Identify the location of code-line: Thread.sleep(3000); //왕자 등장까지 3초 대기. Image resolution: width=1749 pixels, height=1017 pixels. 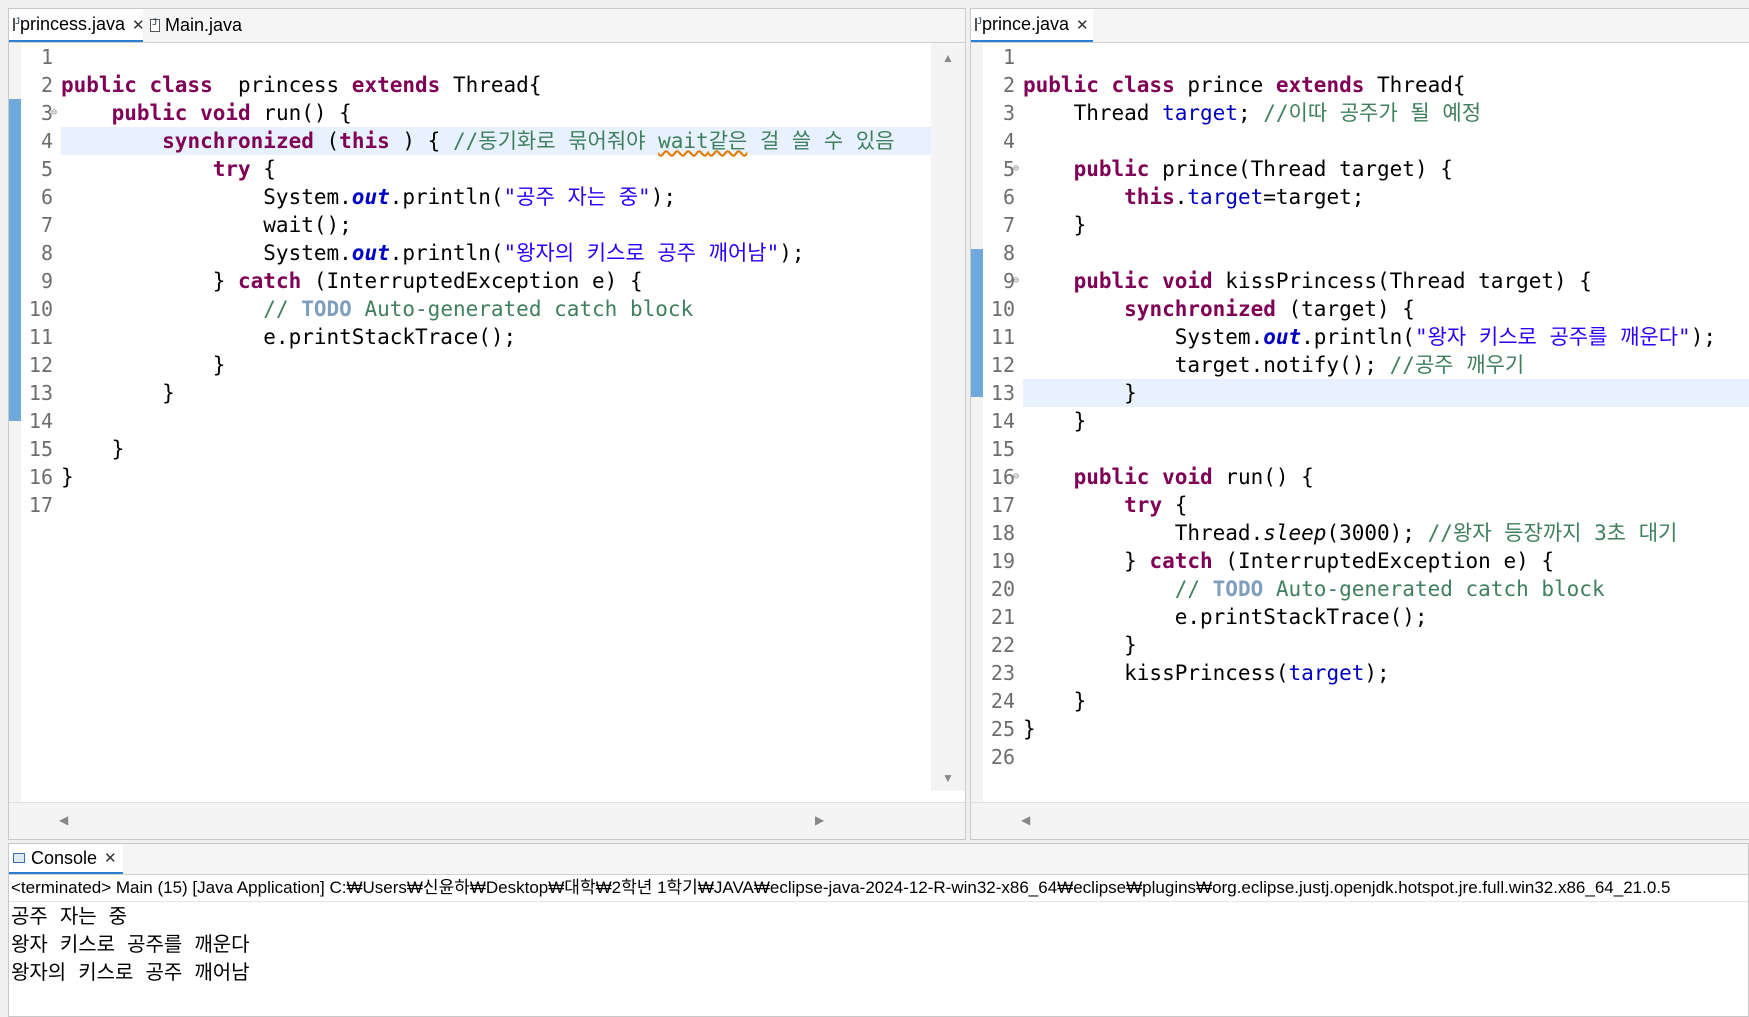
(1386, 533).